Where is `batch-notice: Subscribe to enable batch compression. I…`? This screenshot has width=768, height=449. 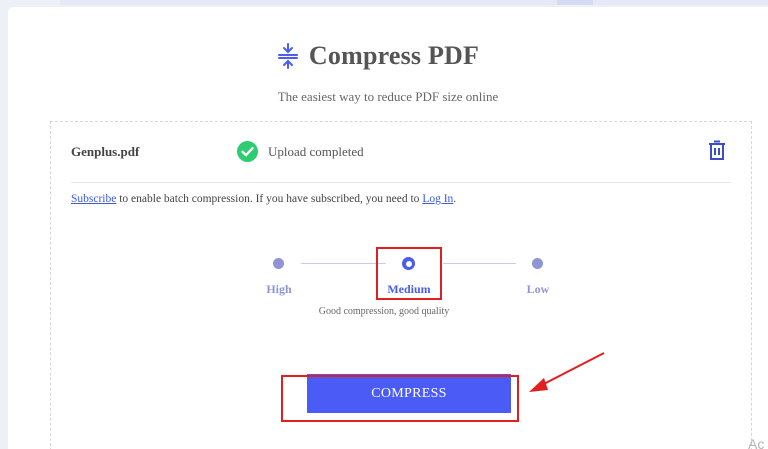
batch-notice: Subscribe to enable batch compression. I… is located at coordinates (263, 199).